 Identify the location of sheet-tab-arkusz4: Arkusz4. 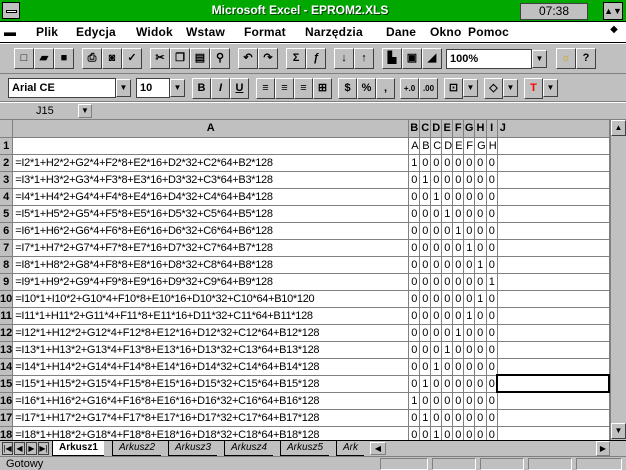
(249, 448).